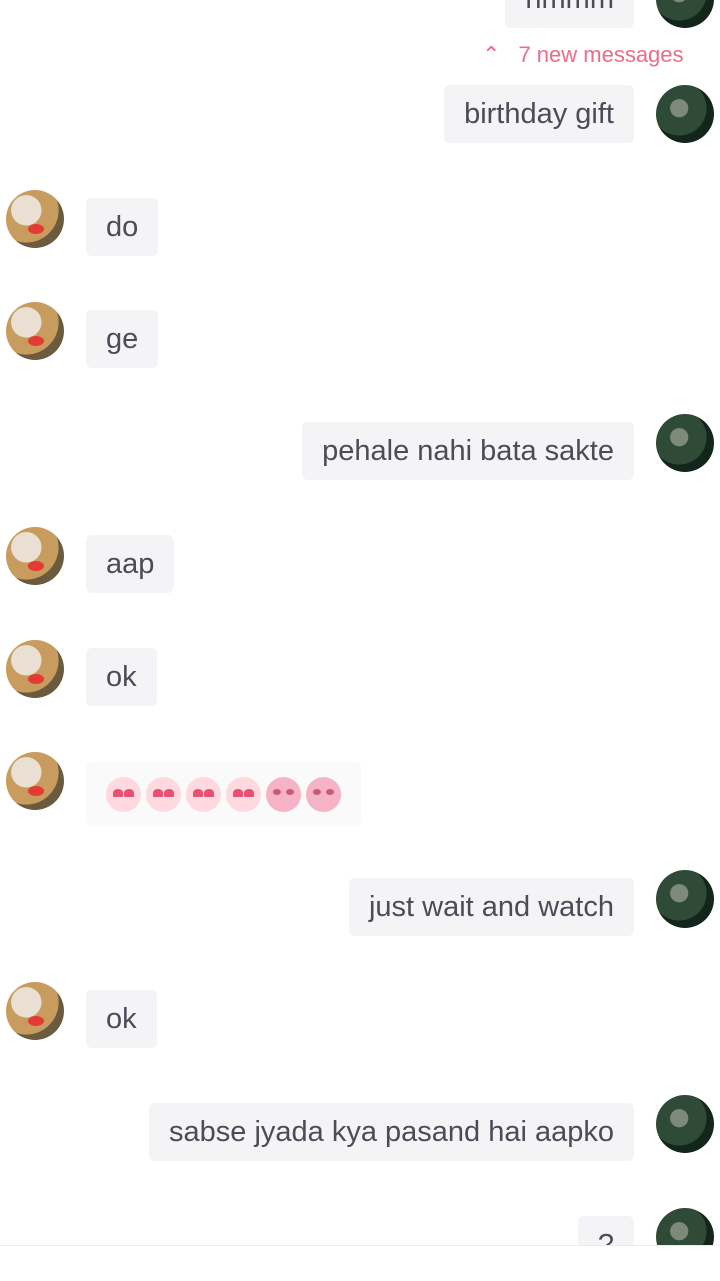 This screenshot has width=720, height=1281. I want to click on message-bubble: ge, so click(122, 339).